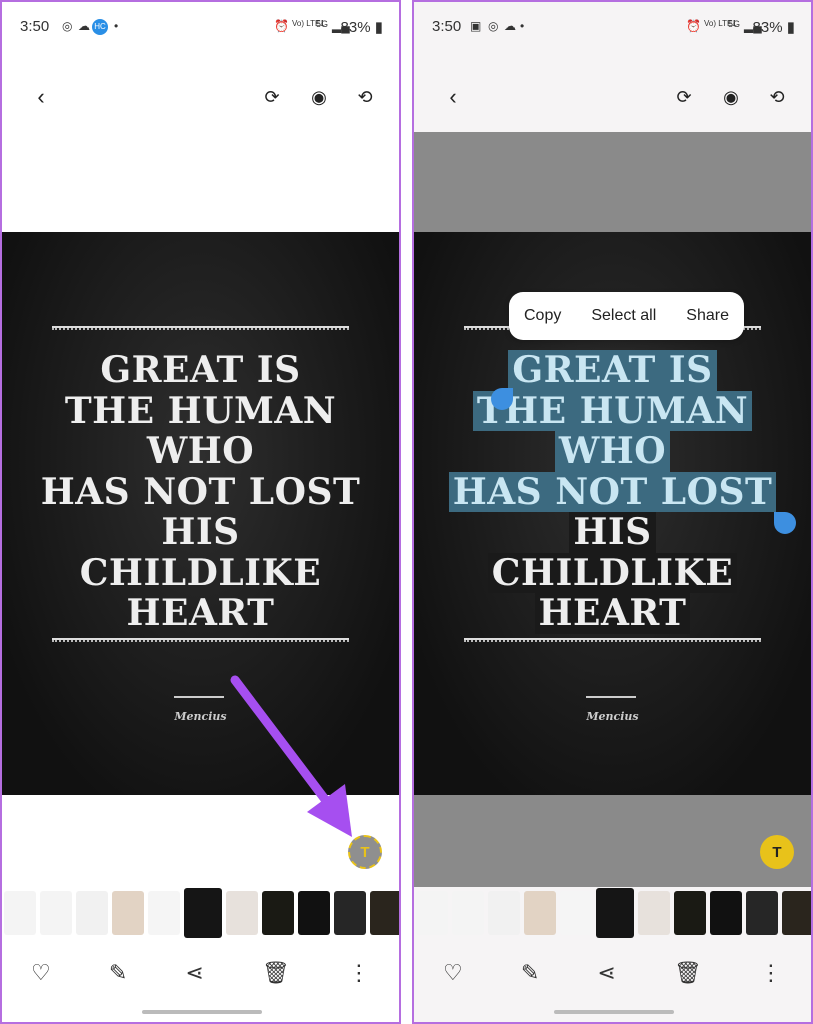 This screenshot has height=1024, width=813. What do you see at coordinates (200, 27) in the screenshot?
I see `status-bar: 3:50 ◎ ☁ HC • ⏰ Vo) LTE1 5G ▂▄ 83% ▮` at bounding box center [200, 27].